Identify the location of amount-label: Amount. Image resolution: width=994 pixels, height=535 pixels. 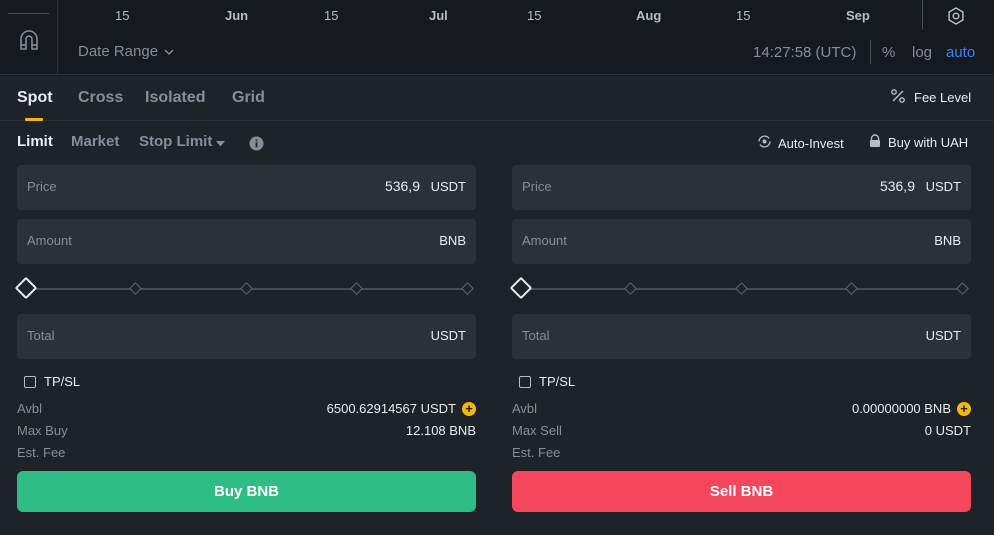
(49, 240).